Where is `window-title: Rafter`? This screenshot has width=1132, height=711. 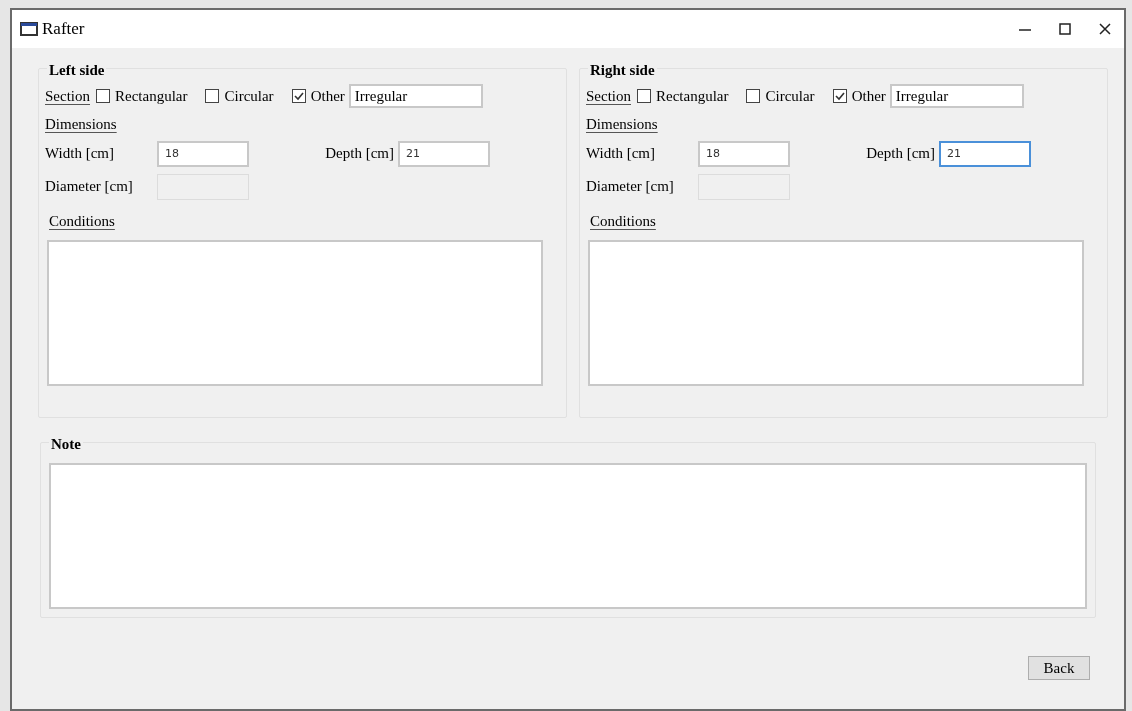
window-title: Rafter is located at coordinates (63, 29).